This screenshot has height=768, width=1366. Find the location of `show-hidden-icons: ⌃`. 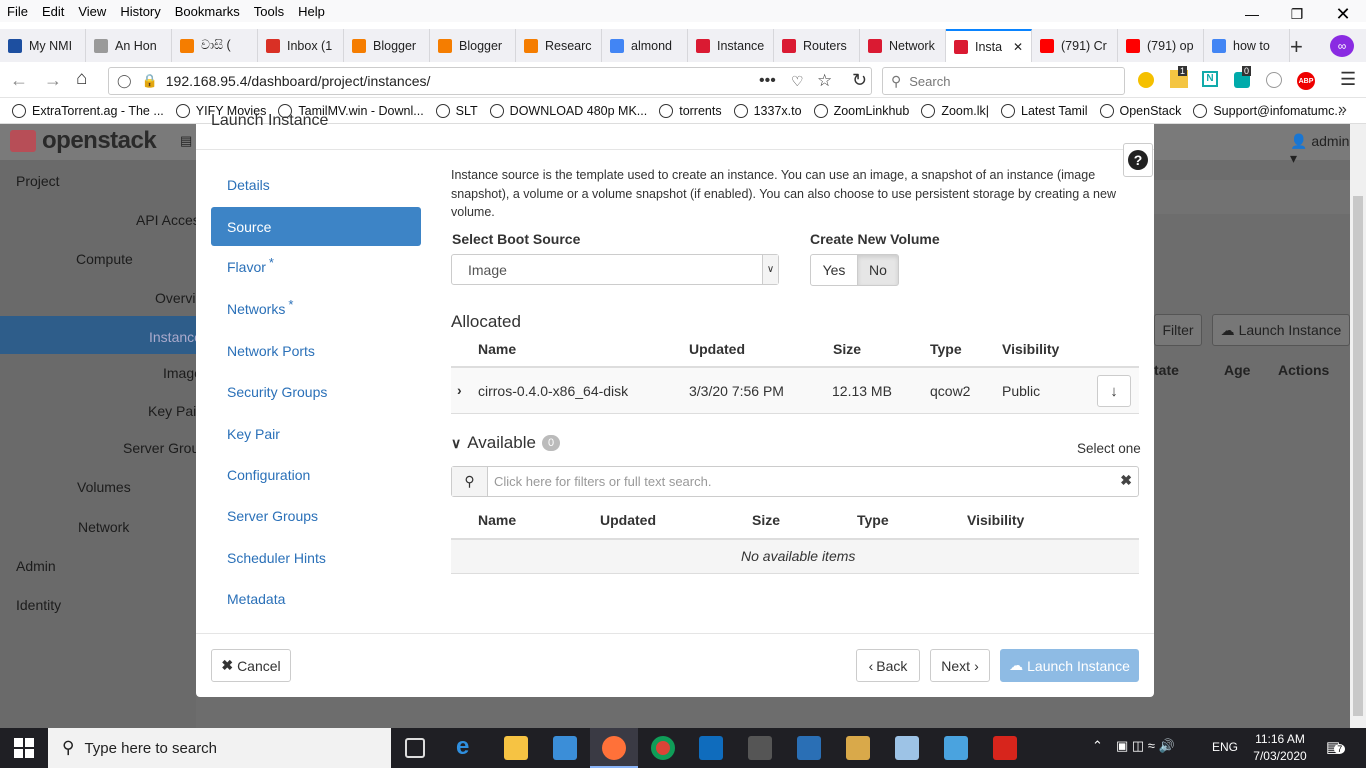

show-hidden-icons: ⌃ is located at coordinates (1097, 746).